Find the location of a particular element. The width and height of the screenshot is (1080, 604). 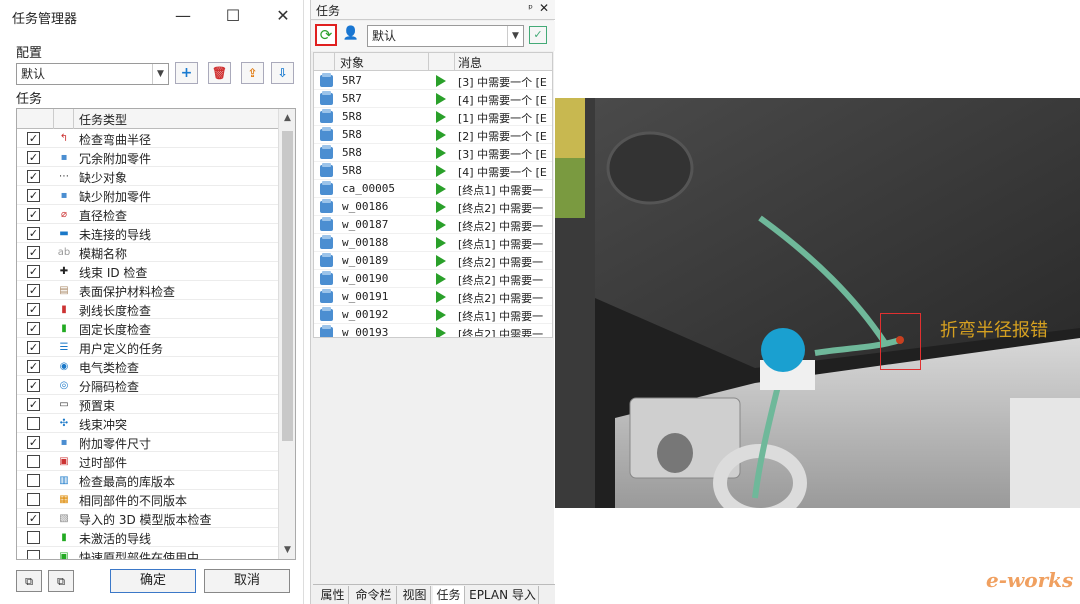

task-list-row: ca_00005 [终点1] 中需要一 is located at coordinates (433, 189).